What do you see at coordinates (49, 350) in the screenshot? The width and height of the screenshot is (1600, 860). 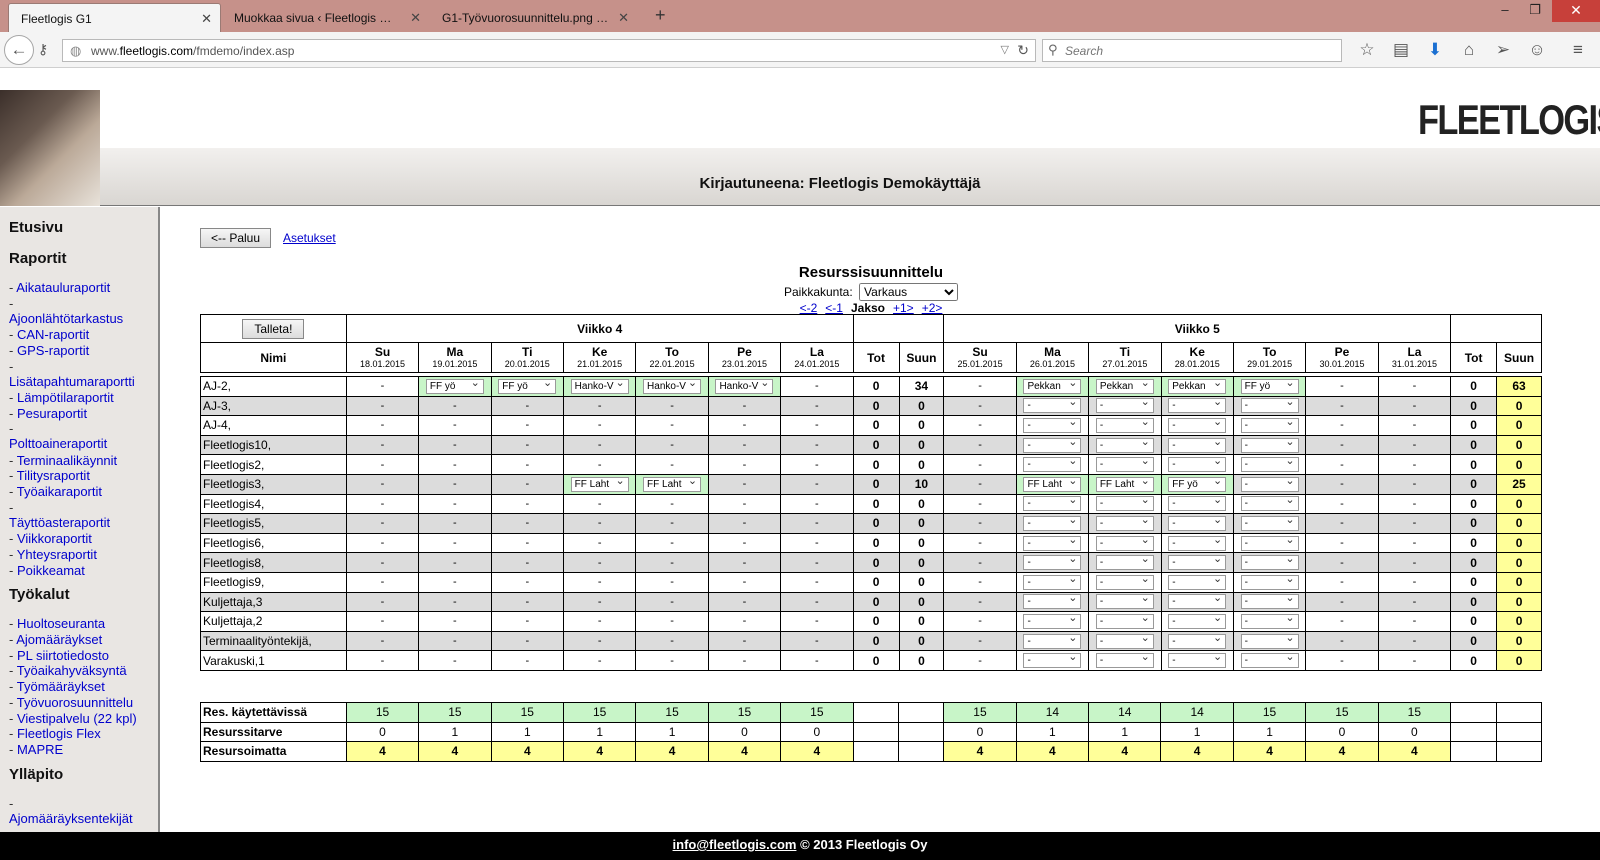 I see `sidebar-item-raportit-3: - GPS-raportit` at bounding box center [49, 350].